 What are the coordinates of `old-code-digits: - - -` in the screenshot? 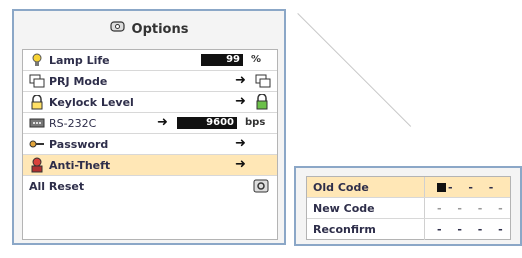 It's located at (474, 187).